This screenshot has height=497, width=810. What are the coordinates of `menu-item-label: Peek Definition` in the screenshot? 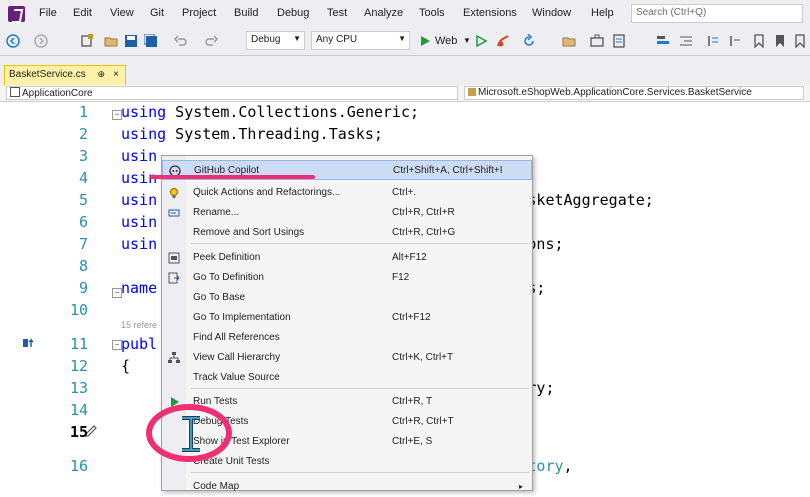 It's located at (227, 257).